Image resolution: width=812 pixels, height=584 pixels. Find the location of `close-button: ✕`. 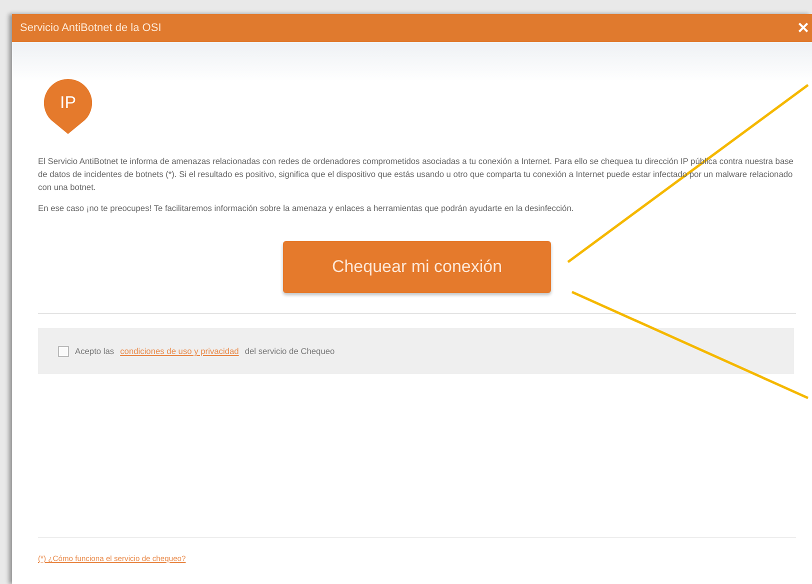

close-button: ✕ is located at coordinates (803, 28).